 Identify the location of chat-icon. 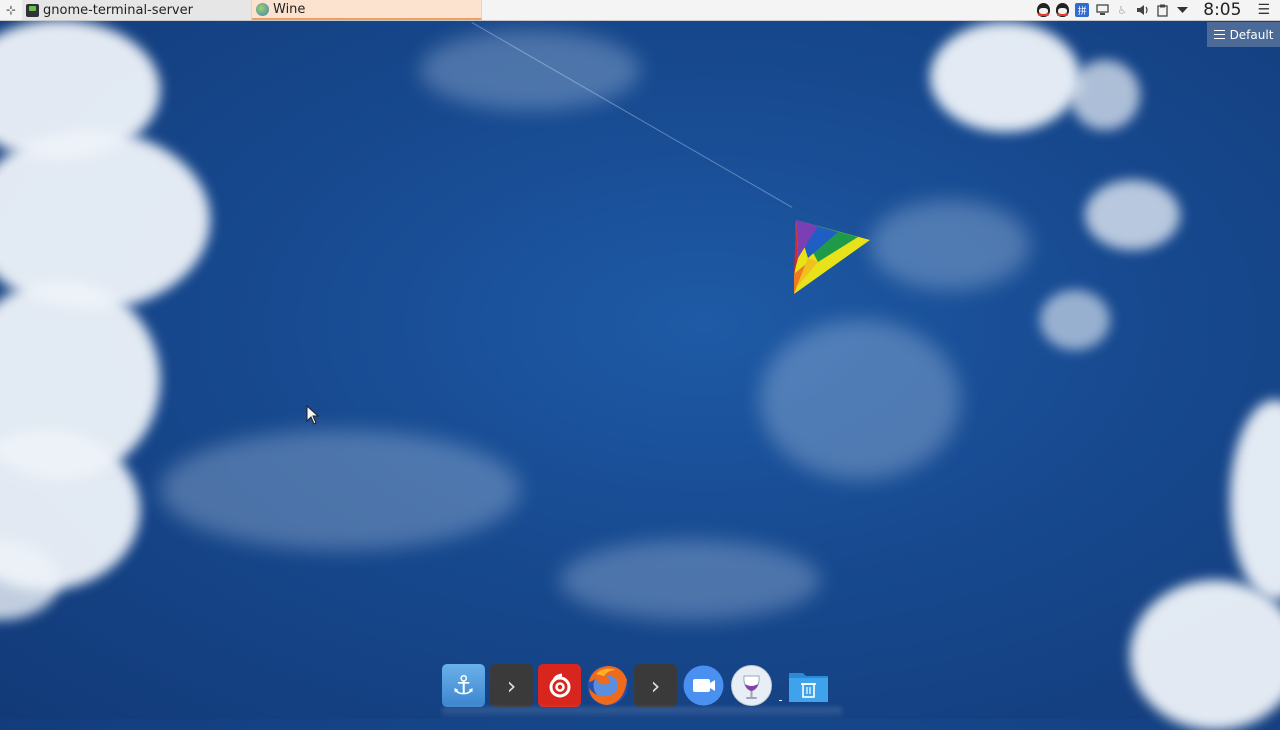
(703, 685).